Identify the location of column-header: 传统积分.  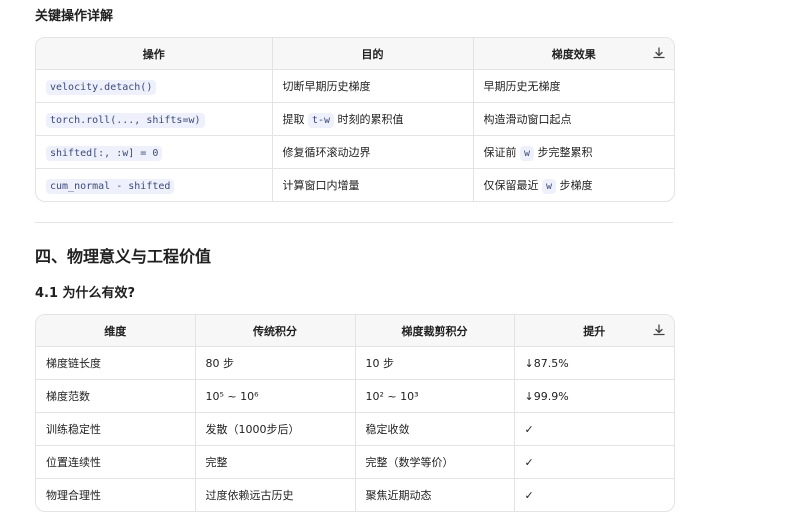
(275, 331).